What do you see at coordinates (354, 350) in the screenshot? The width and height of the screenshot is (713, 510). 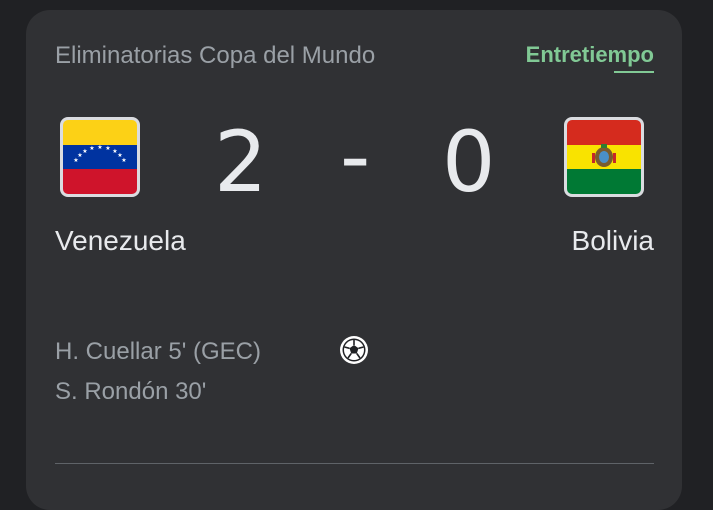 I see `soccer-ball-icon` at bounding box center [354, 350].